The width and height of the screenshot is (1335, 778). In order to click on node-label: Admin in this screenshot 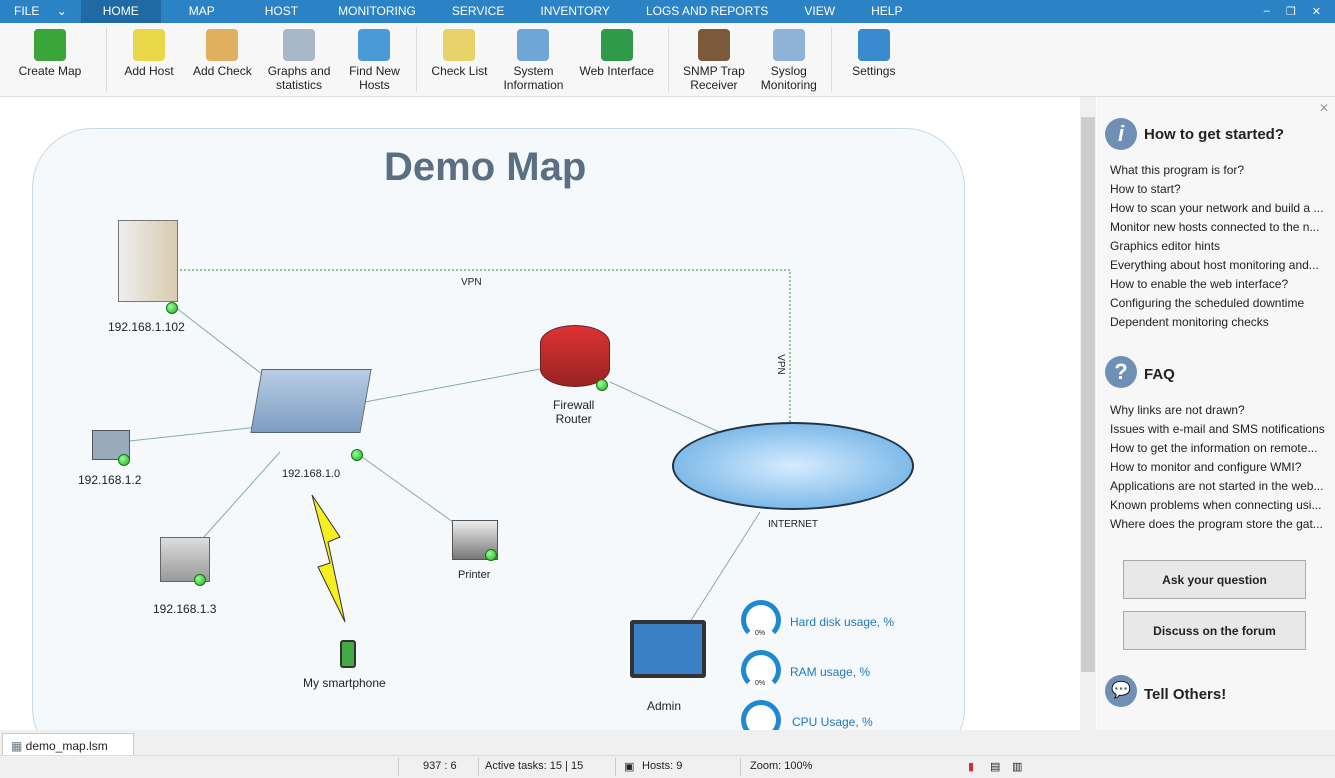, I will do `click(664, 706)`.